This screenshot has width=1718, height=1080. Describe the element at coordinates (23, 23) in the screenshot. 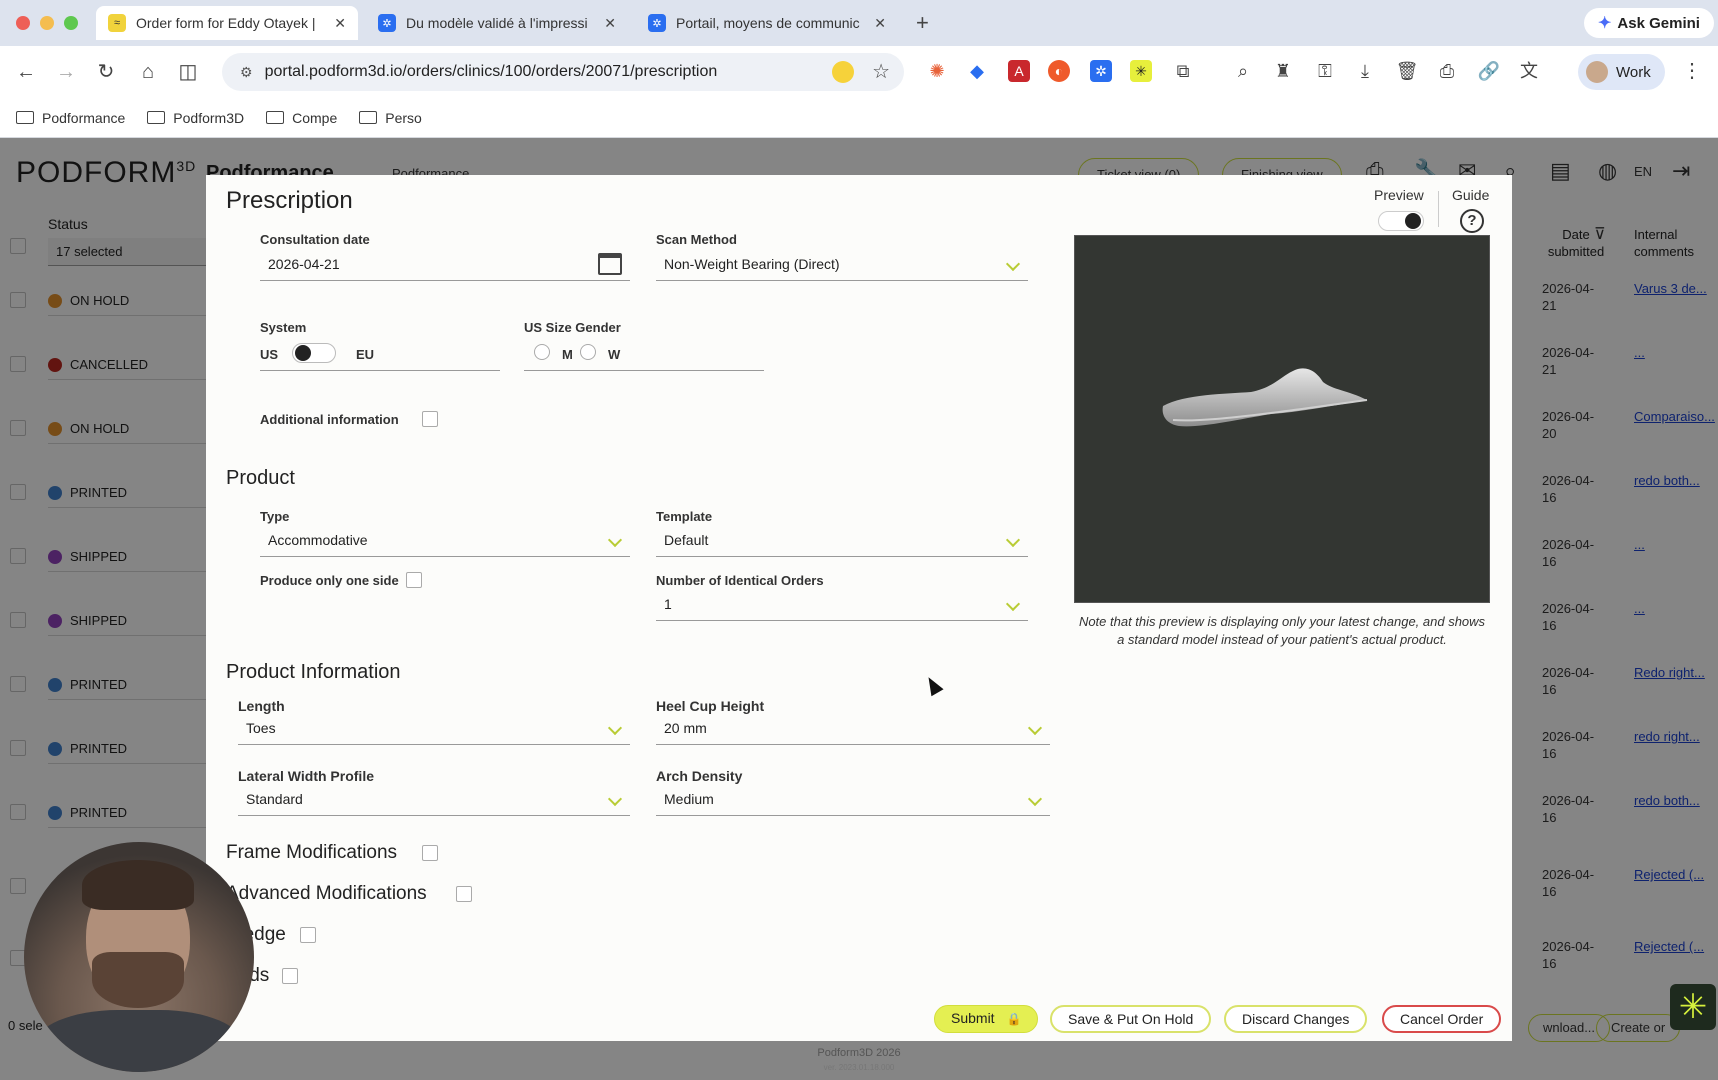

I see `close-window-button` at that location.